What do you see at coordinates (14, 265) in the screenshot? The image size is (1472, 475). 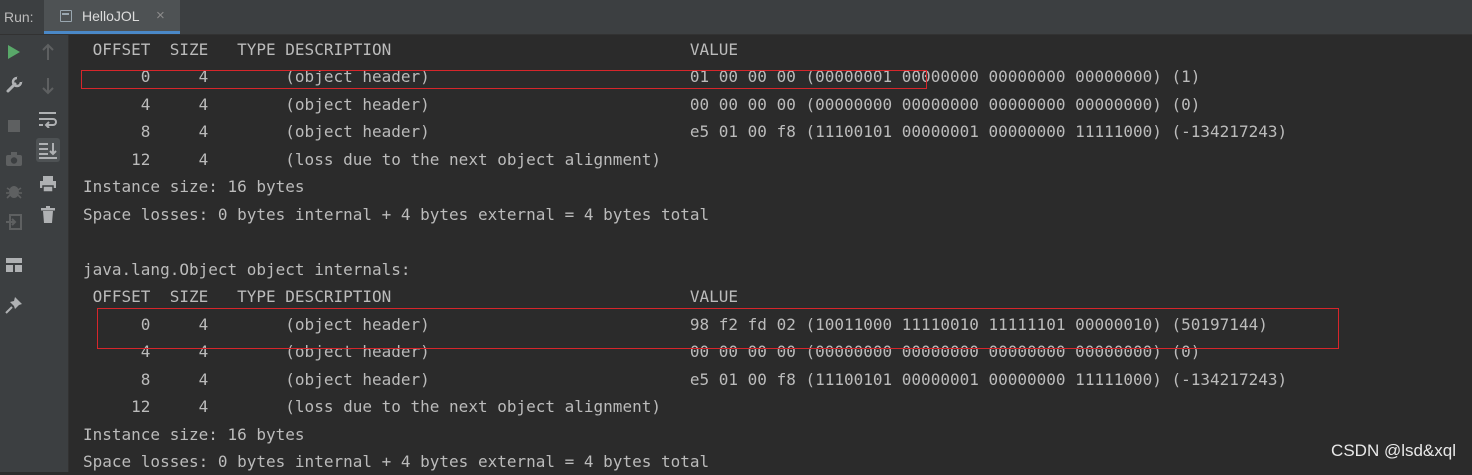 I see `layout-icon` at bounding box center [14, 265].